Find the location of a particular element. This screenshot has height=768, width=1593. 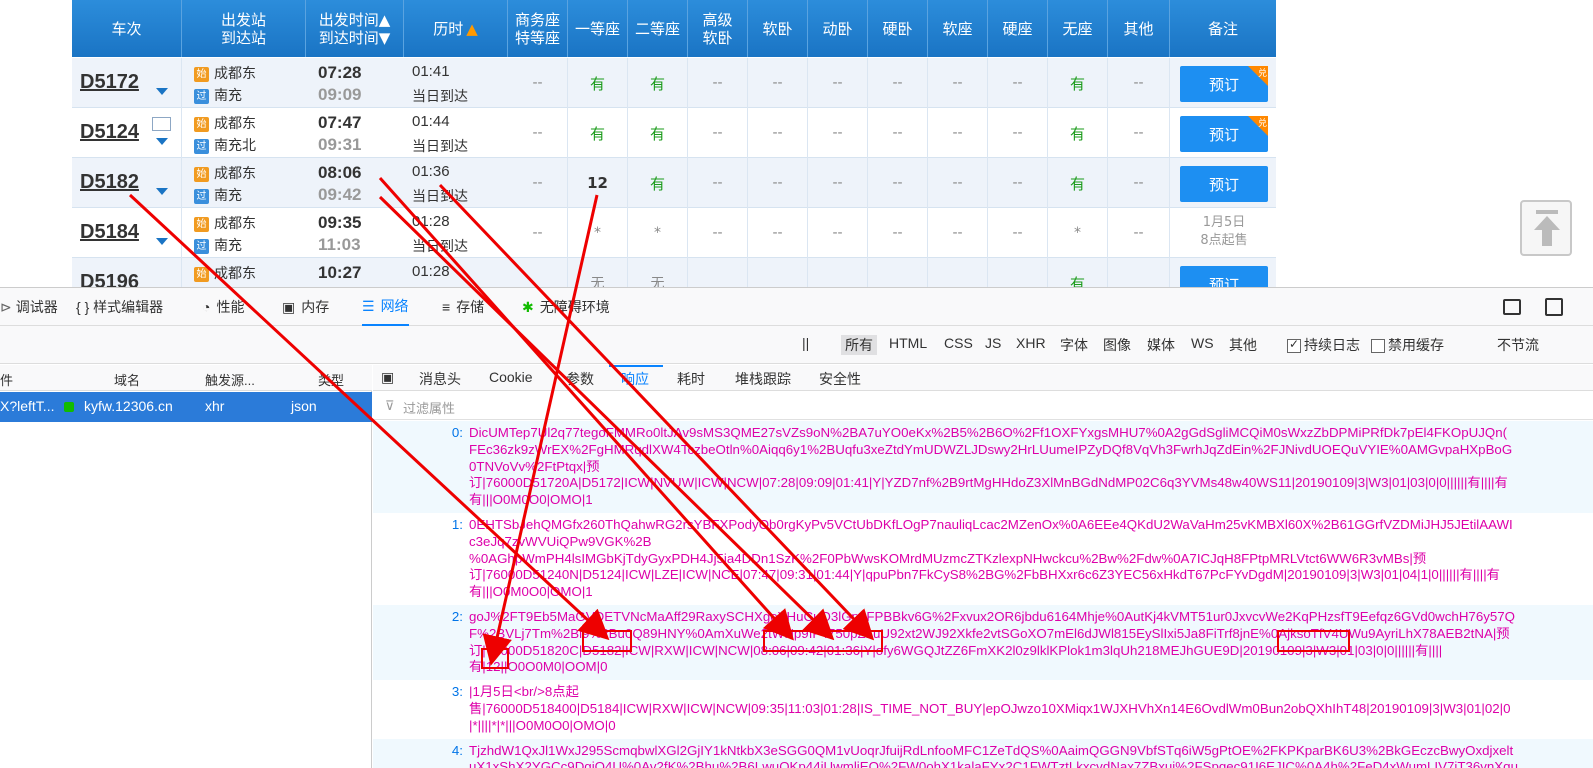

header-high-soft: 高级 软卧 is located at coordinates (718, 28).